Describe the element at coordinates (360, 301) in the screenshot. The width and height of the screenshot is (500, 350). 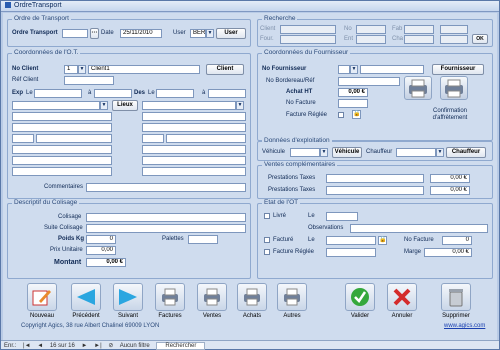
I see `valider-button: Valider` at that location.